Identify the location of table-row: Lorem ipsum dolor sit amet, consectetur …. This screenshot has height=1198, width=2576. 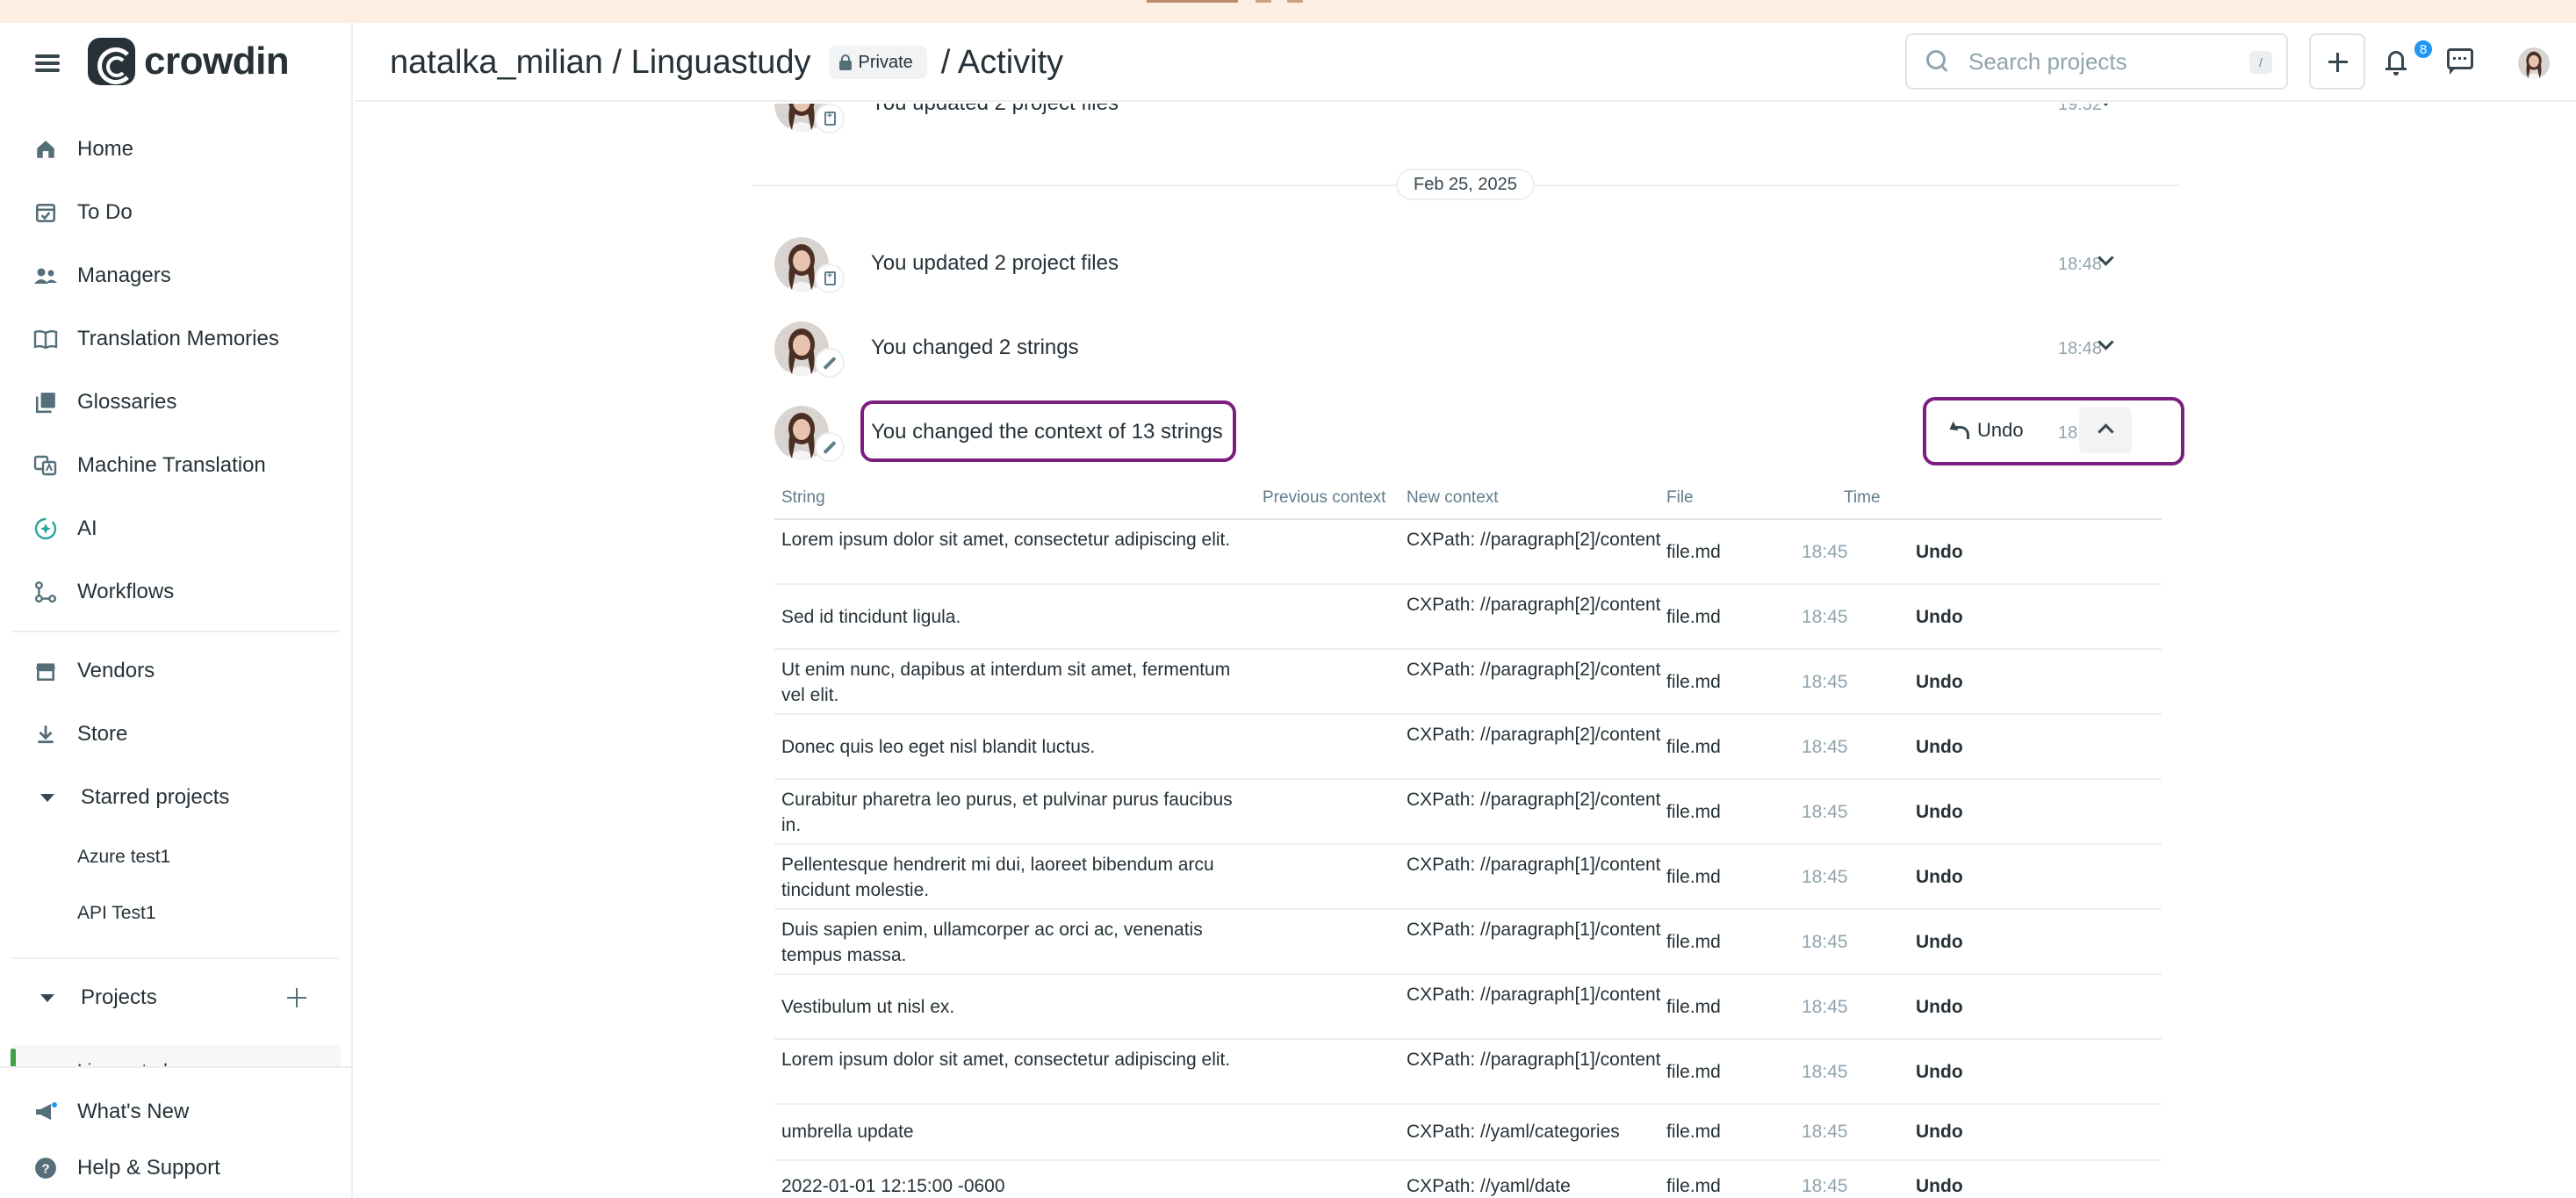
(1468, 552).